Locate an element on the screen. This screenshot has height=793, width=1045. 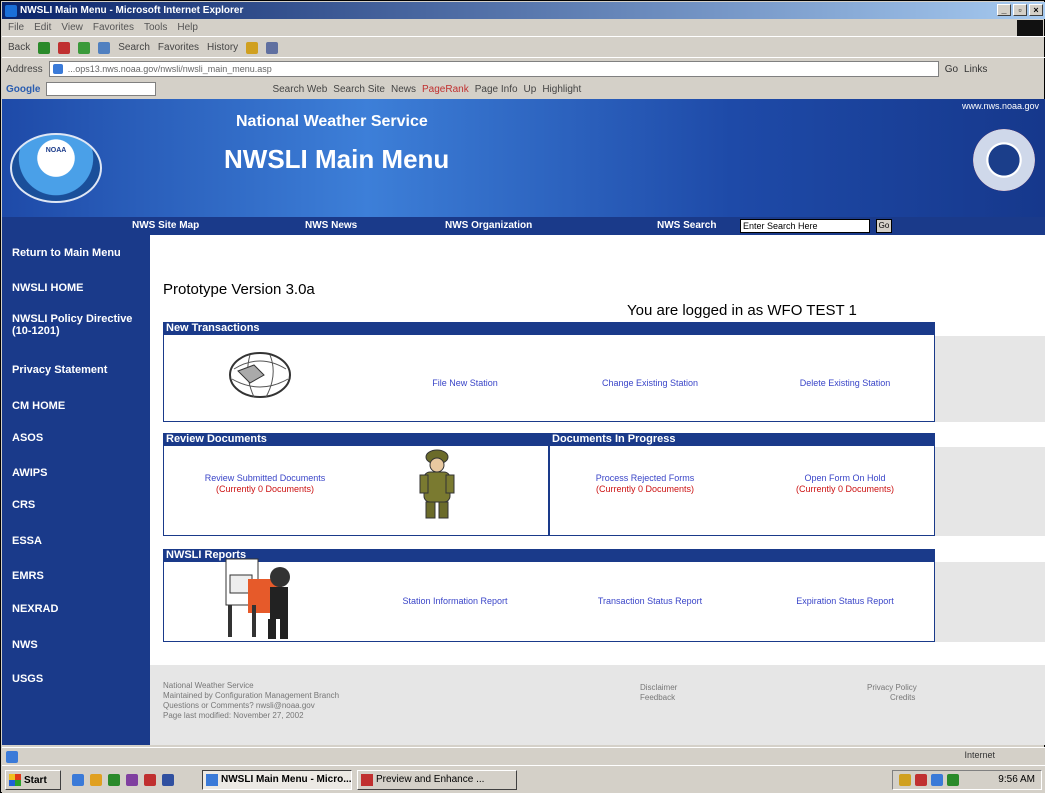
header-url: www.nws.noaa.gov is located at coordinates (1000, 106).